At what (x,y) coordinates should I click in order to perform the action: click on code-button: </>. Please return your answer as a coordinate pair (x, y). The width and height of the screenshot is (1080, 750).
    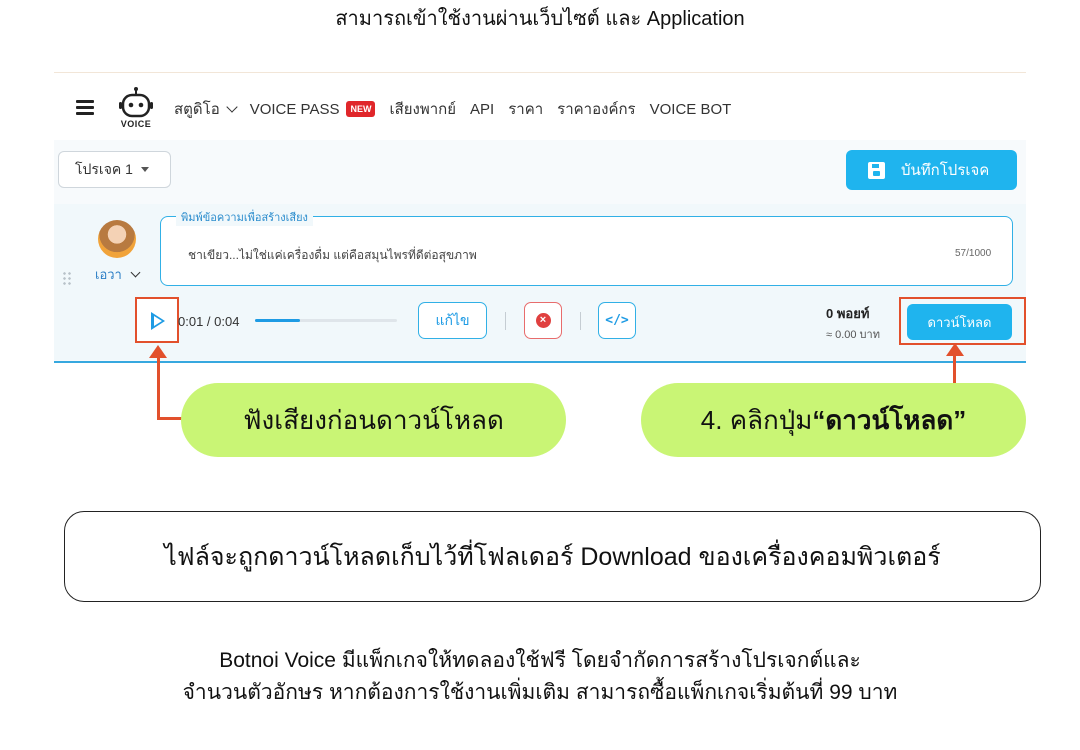
    Looking at the image, I should click on (617, 320).